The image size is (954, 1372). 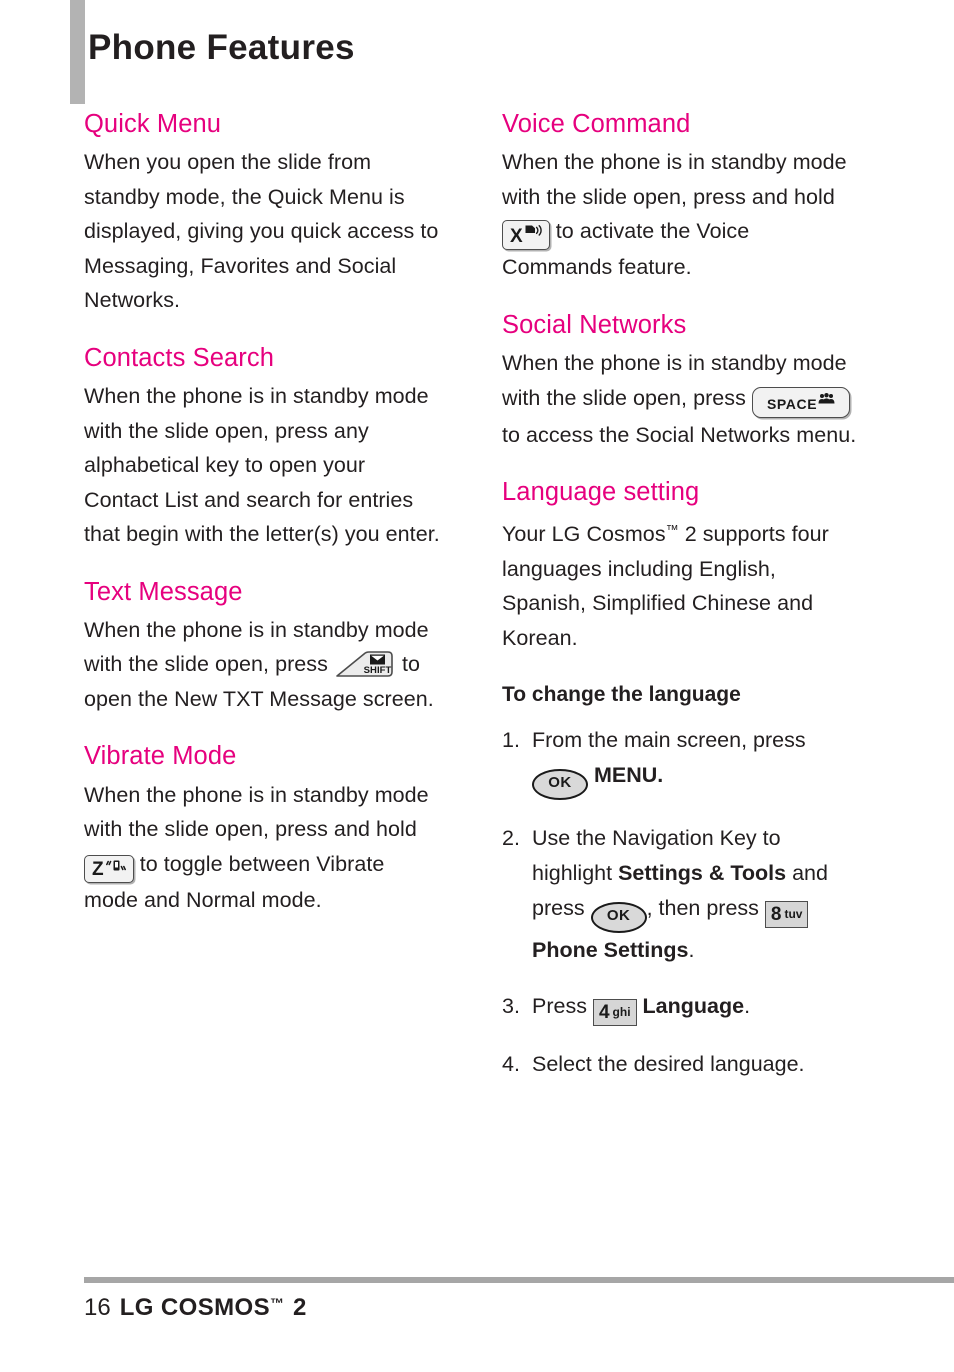 I want to click on x-key-label: X, so click(x=516, y=237).